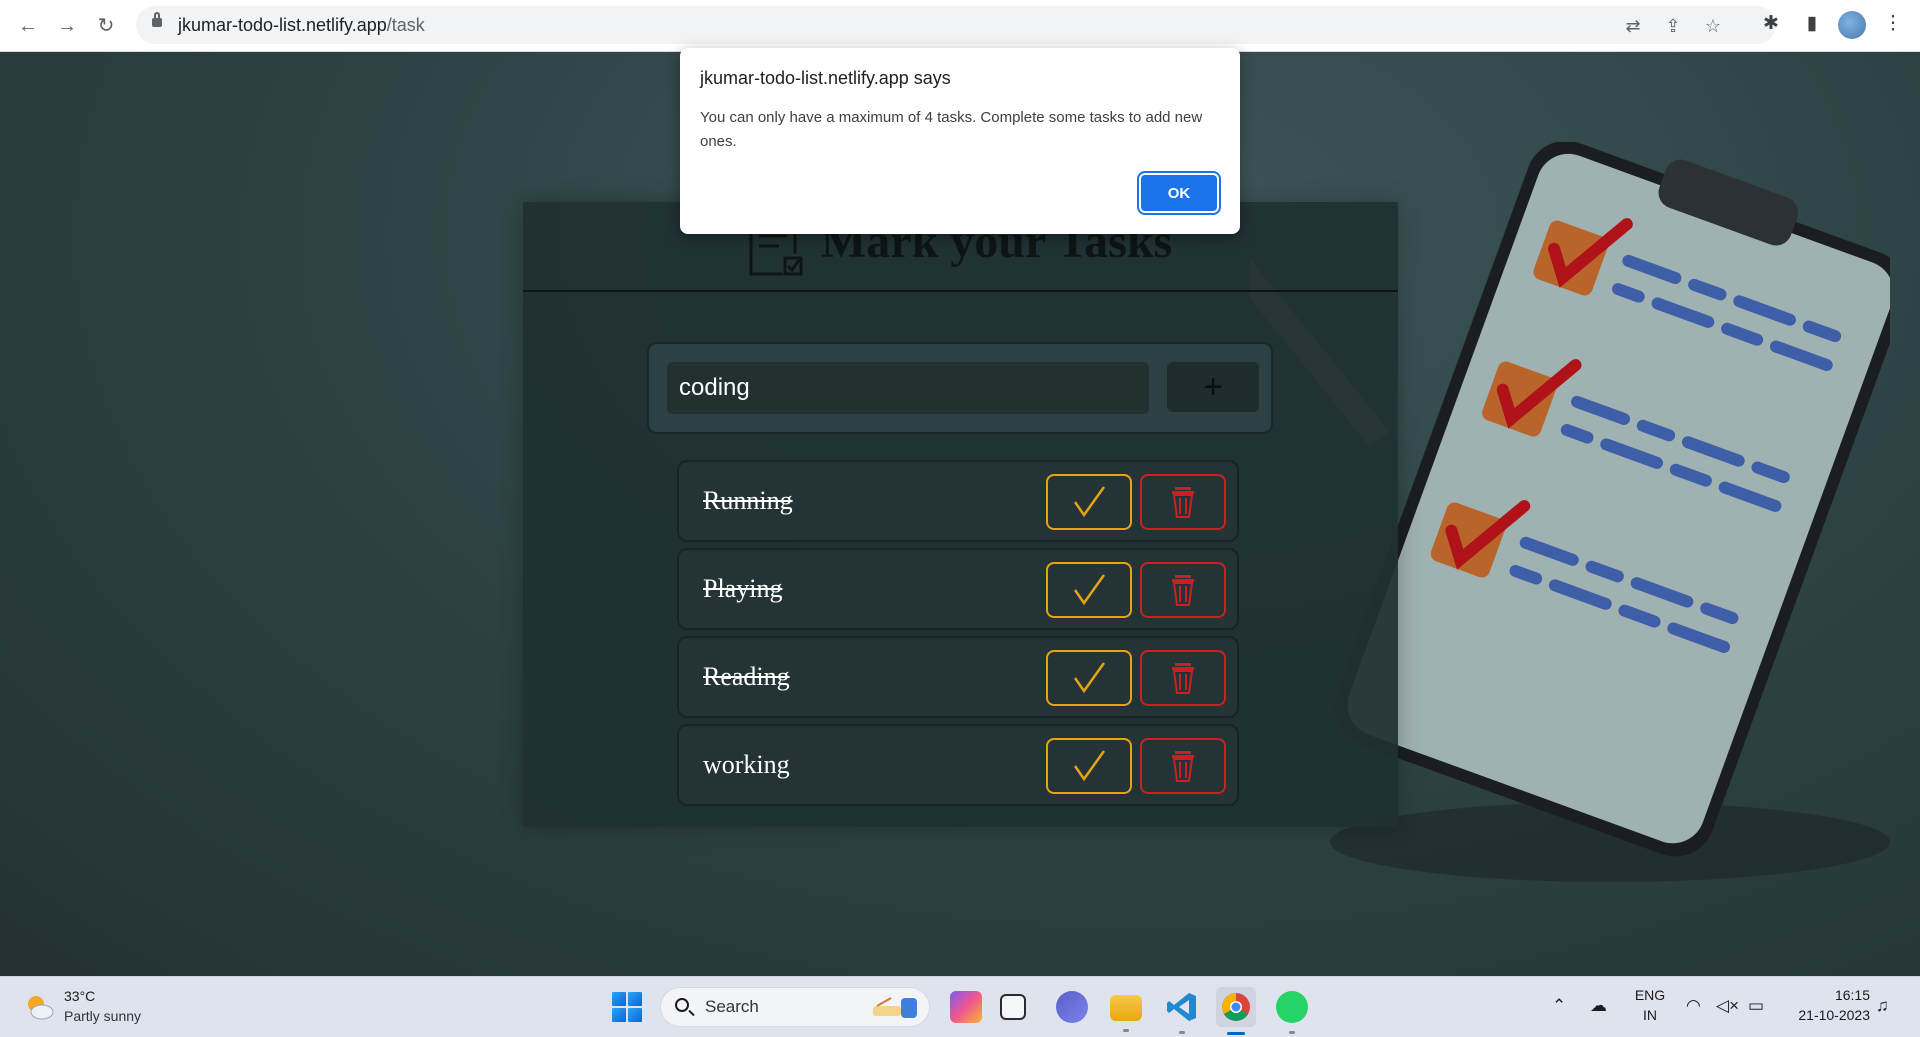 This screenshot has height=1037, width=1920. I want to click on task-label: Running, so click(748, 500).